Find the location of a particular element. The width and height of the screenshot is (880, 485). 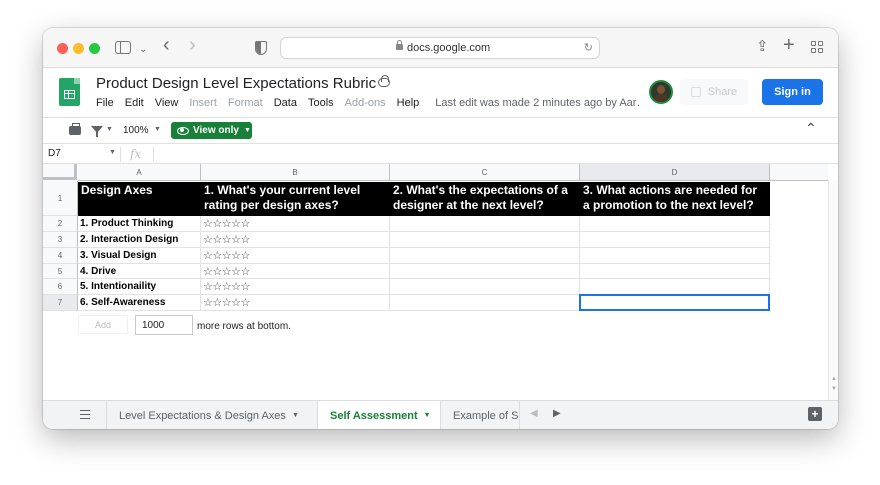

chevron-down-icon: ⌄ is located at coordinates (143, 50).